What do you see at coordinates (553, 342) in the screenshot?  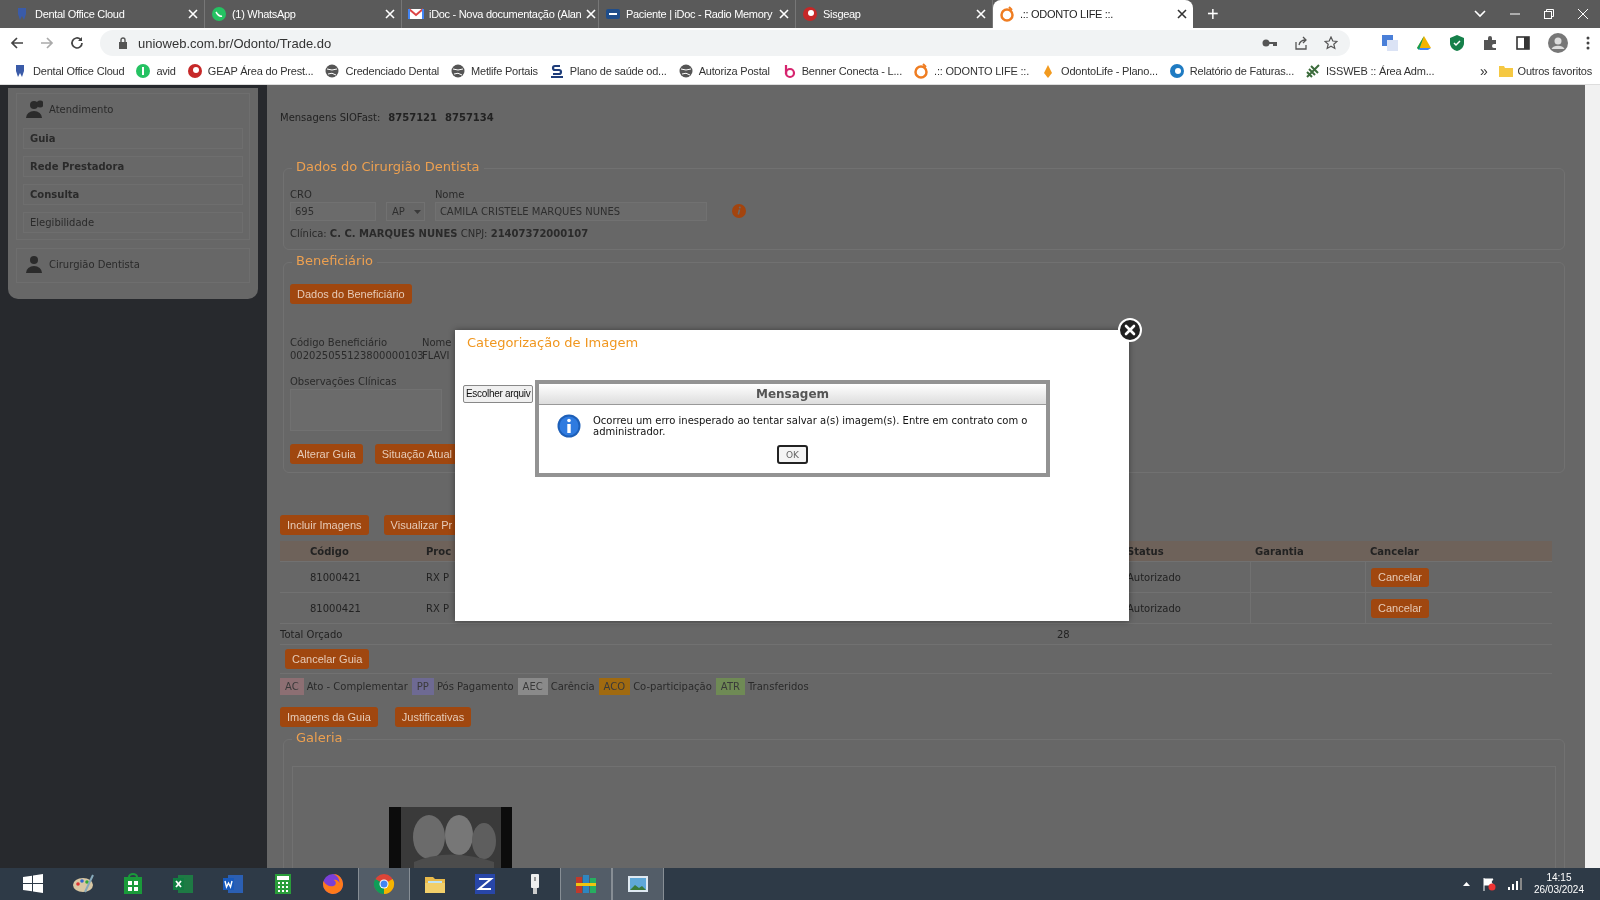 I see `dialog-title: Categorização de Imagem` at bounding box center [553, 342].